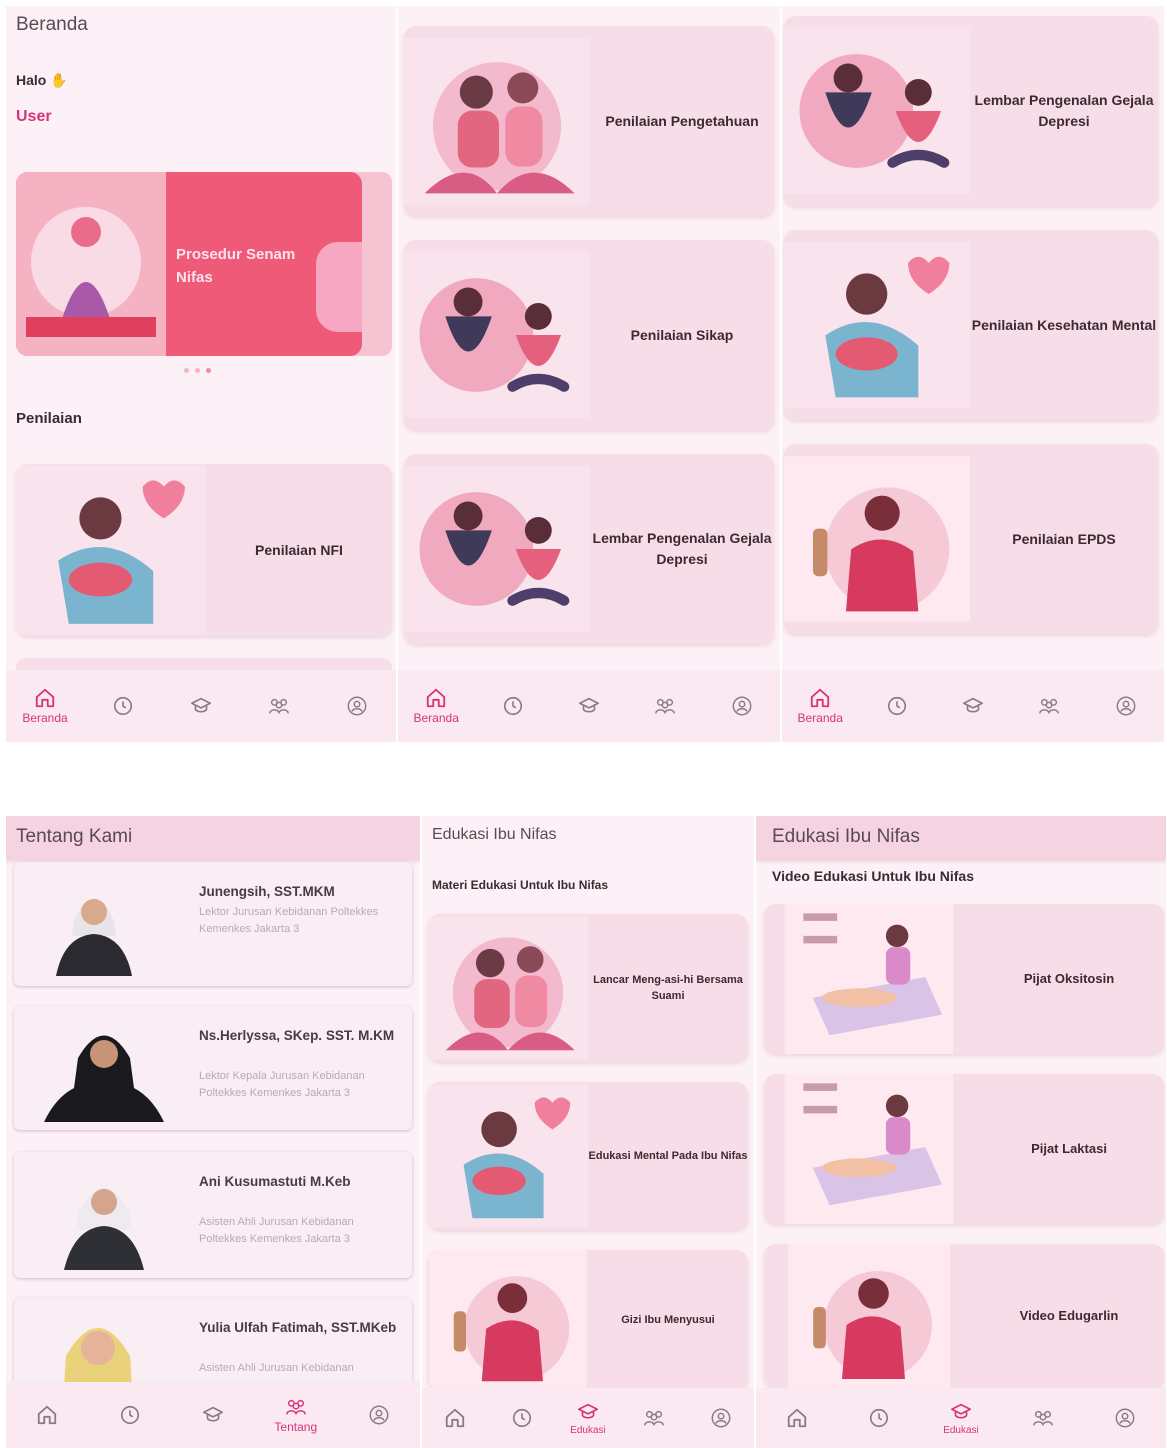 The image size is (1167, 1448). What do you see at coordinates (873, 876) in the screenshot?
I see `section-title: Video Edukasi Untuk Ibu Nifas` at bounding box center [873, 876].